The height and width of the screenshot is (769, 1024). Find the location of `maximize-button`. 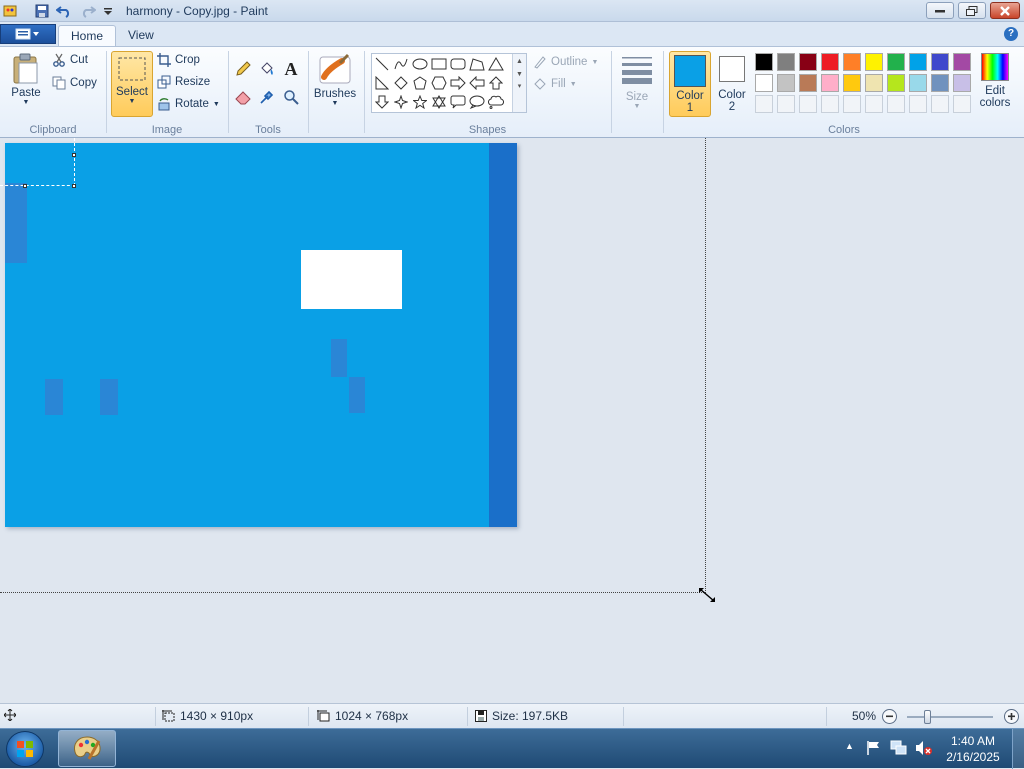

maximize-button is located at coordinates (972, 10).